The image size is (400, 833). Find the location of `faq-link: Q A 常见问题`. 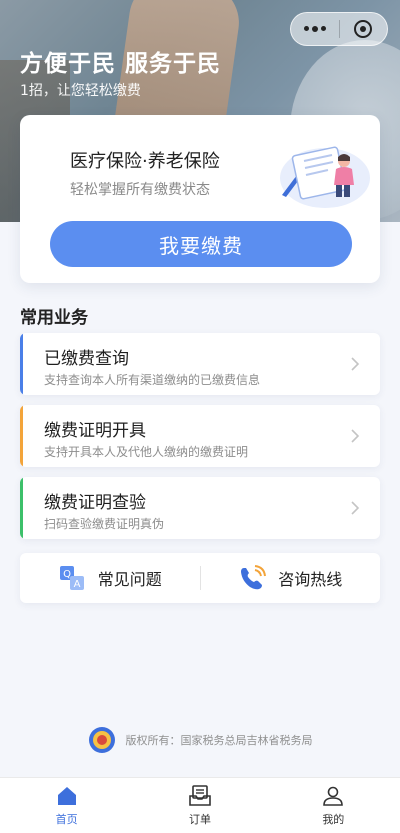

faq-link: Q A 常见问题 is located at coordinates (110, 578).